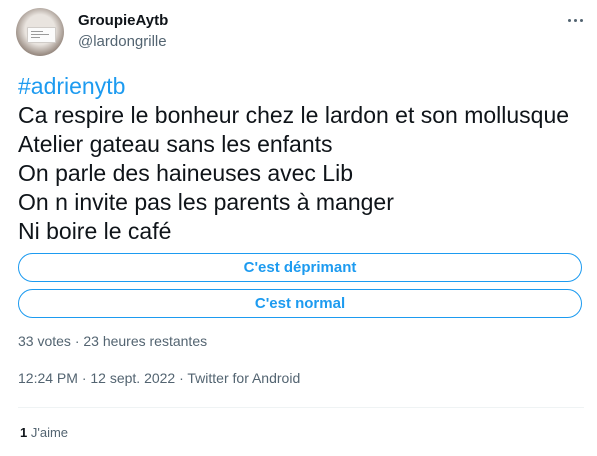 The width and height of the screenshot is (597, 456). I want to click on tweet-line: Ni boire le café, so click(95, 231).